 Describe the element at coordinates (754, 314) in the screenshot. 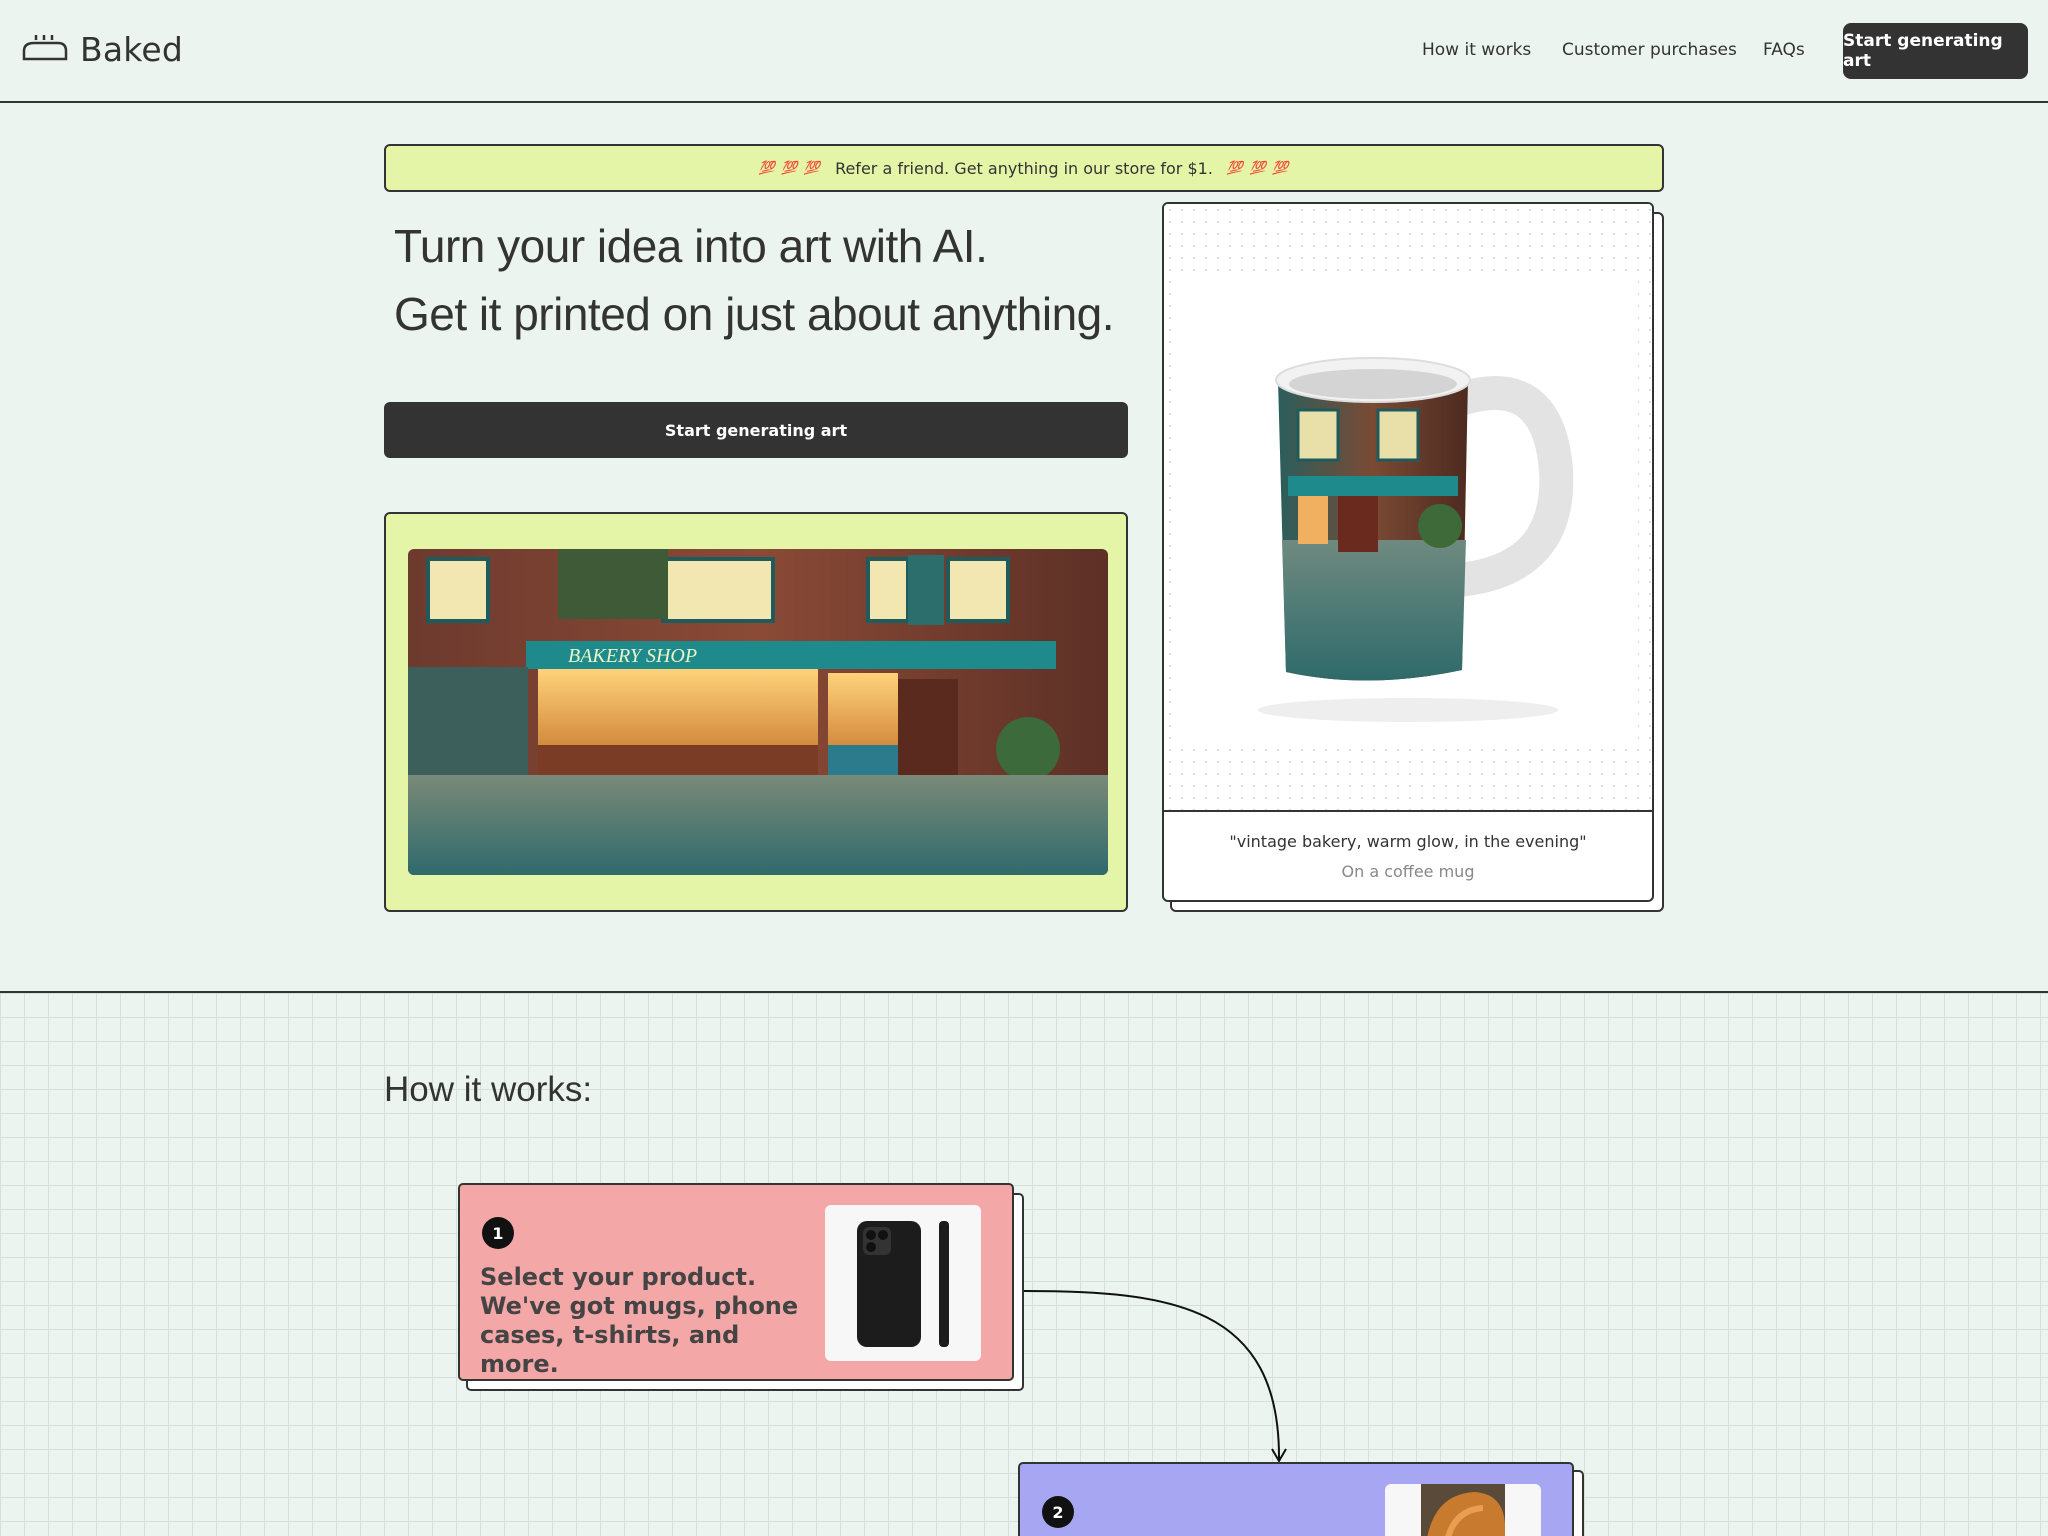

I see `hero-heading-line-2: Get it printed on just about anything.` at that location.